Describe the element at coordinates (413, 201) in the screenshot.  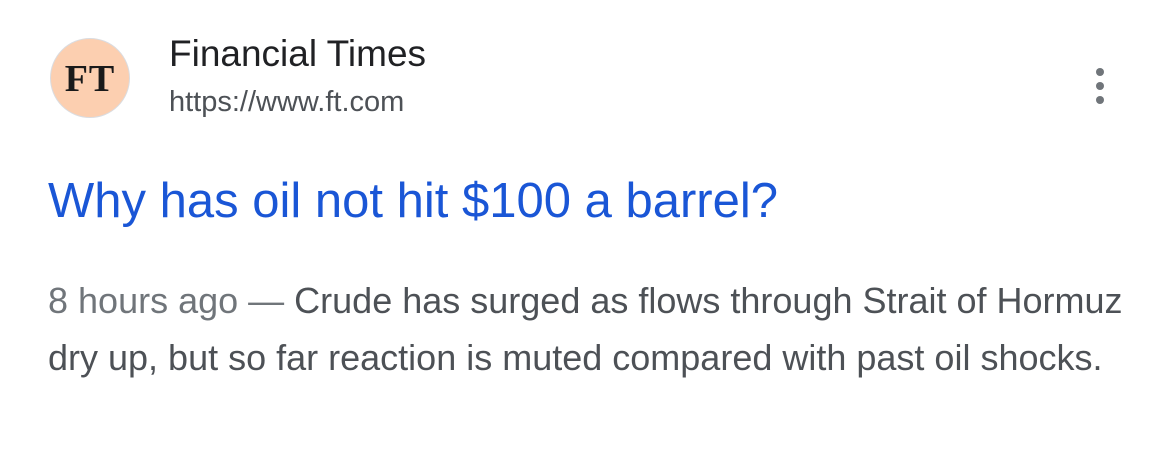
I see `result-title-link: Why has oil not hit $100 a barrel?` at that location.